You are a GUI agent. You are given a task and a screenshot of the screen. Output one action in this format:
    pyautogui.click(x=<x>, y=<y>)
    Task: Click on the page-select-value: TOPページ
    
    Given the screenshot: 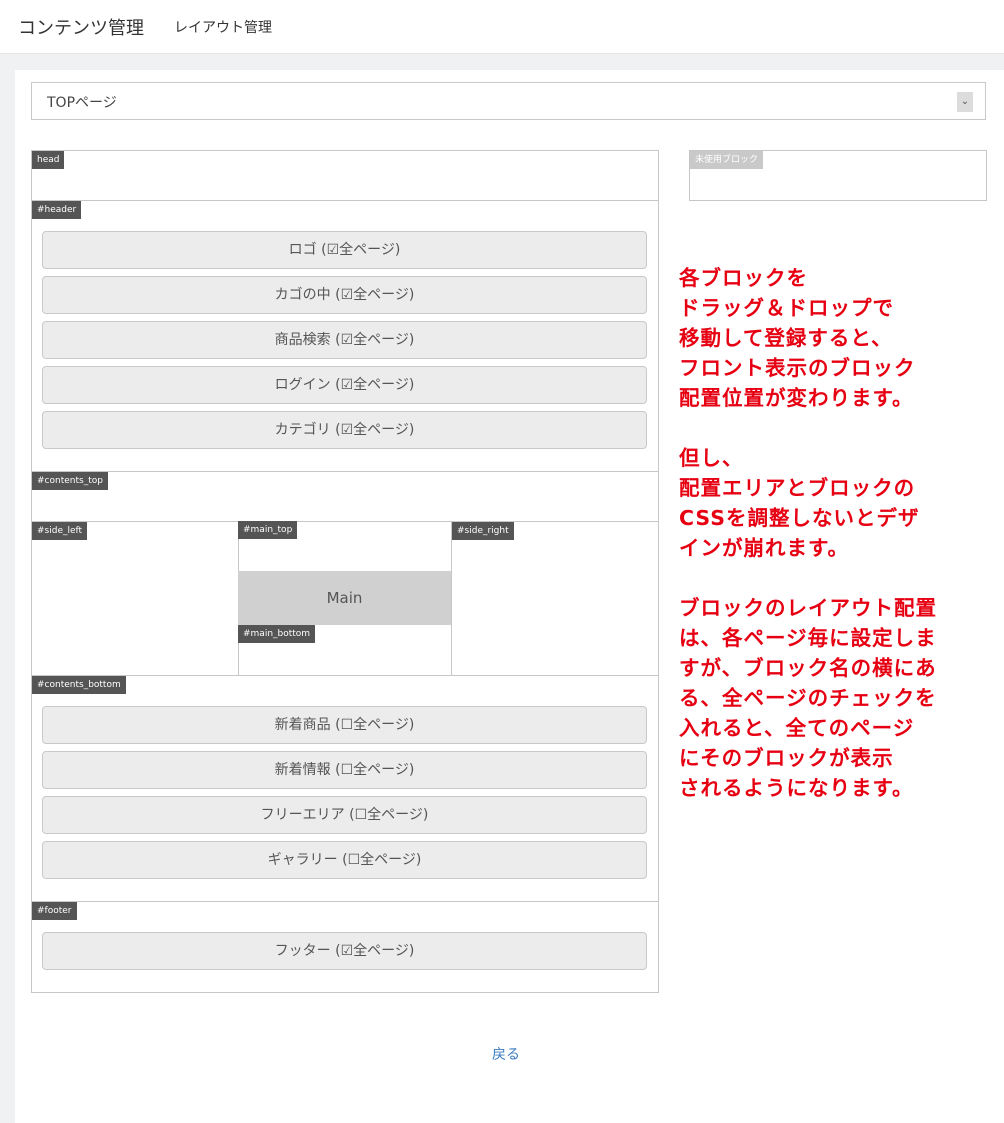 What is the action you would take?
    pyautogui.click(x=82, y=103)
    